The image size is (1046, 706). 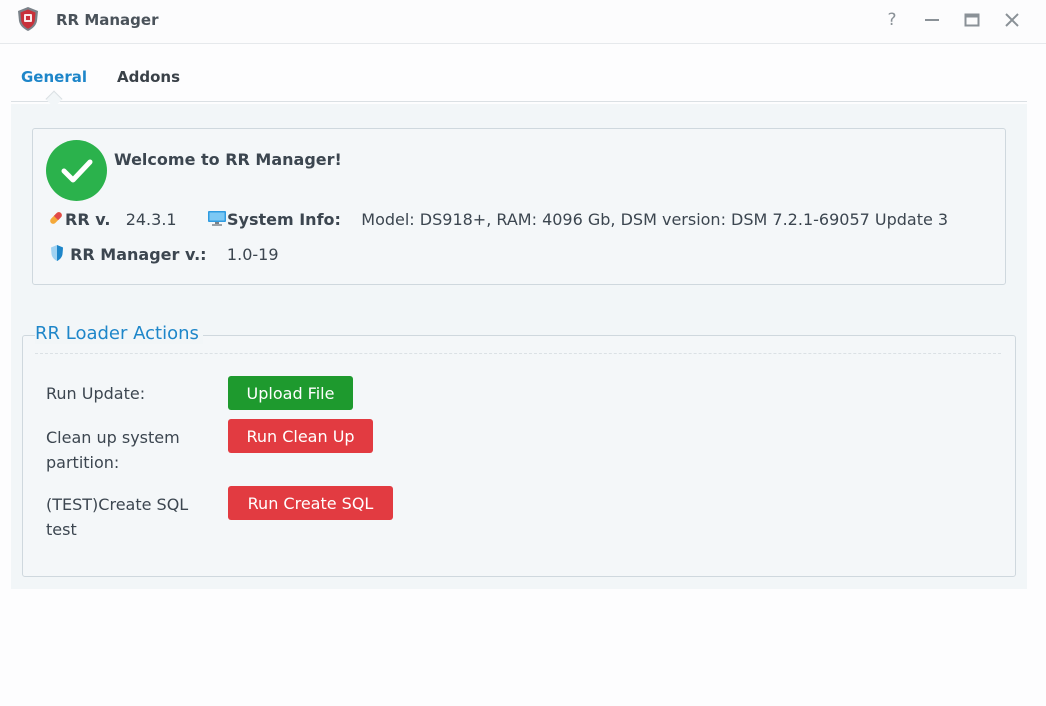 I want to click on create-sql-label: (TEST)Create SQL test, so click(x=117, y=517).